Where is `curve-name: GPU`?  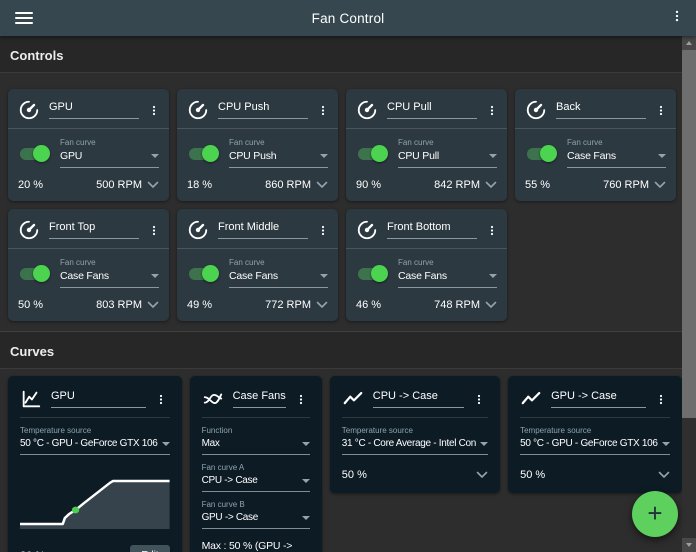
curve-name: GPU is located at coordinates (98, 399).